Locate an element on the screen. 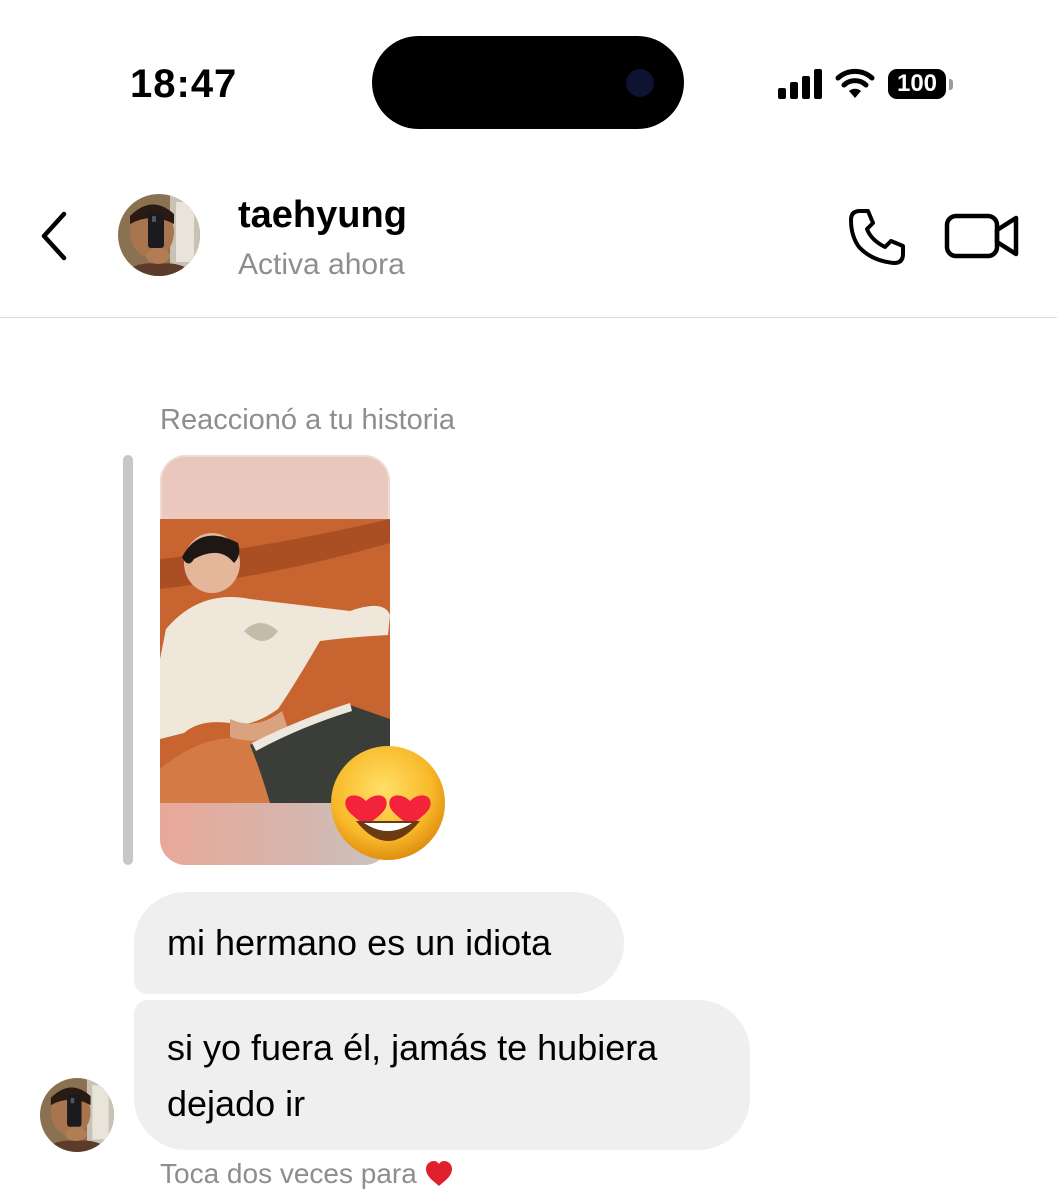 This screenshot has height=1200, width=1057. call-button is located at coordinates (877, 237).